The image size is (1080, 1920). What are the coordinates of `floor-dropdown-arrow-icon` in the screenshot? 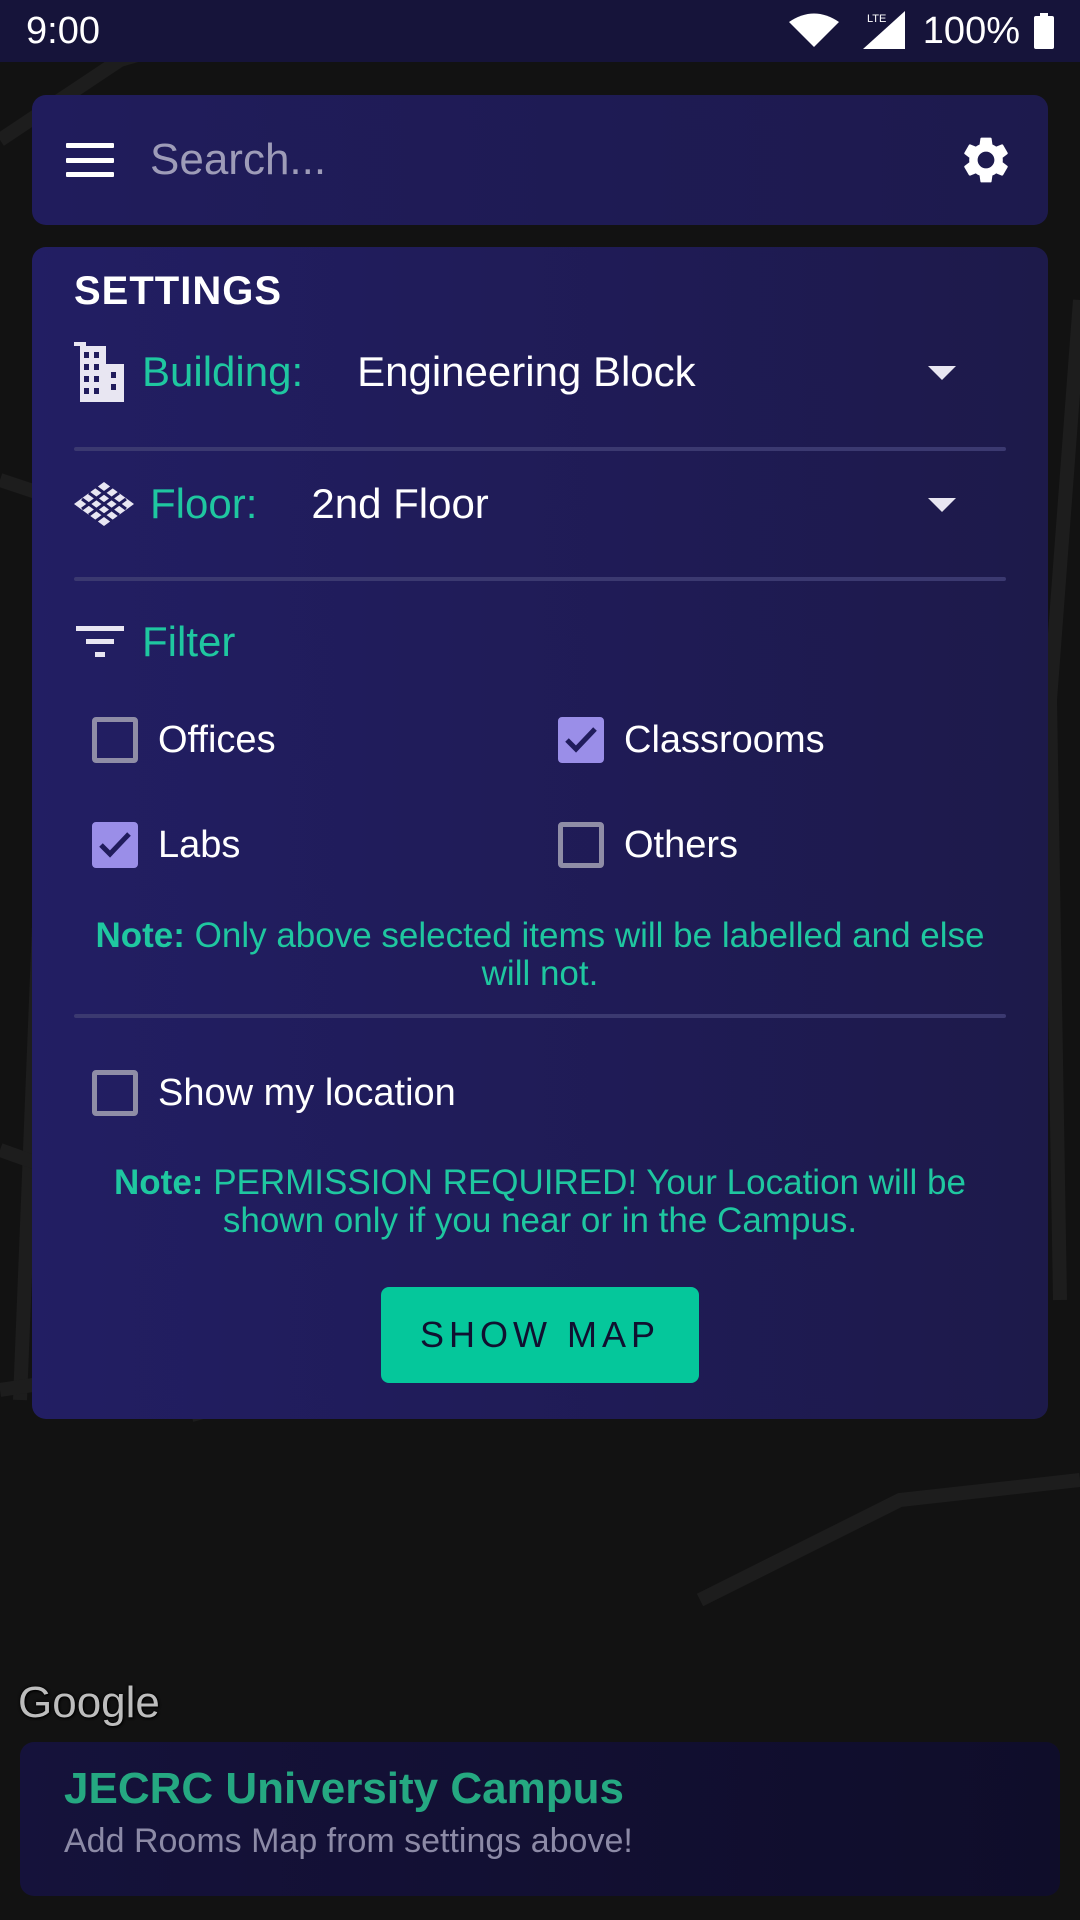 It's located at (942, 505).